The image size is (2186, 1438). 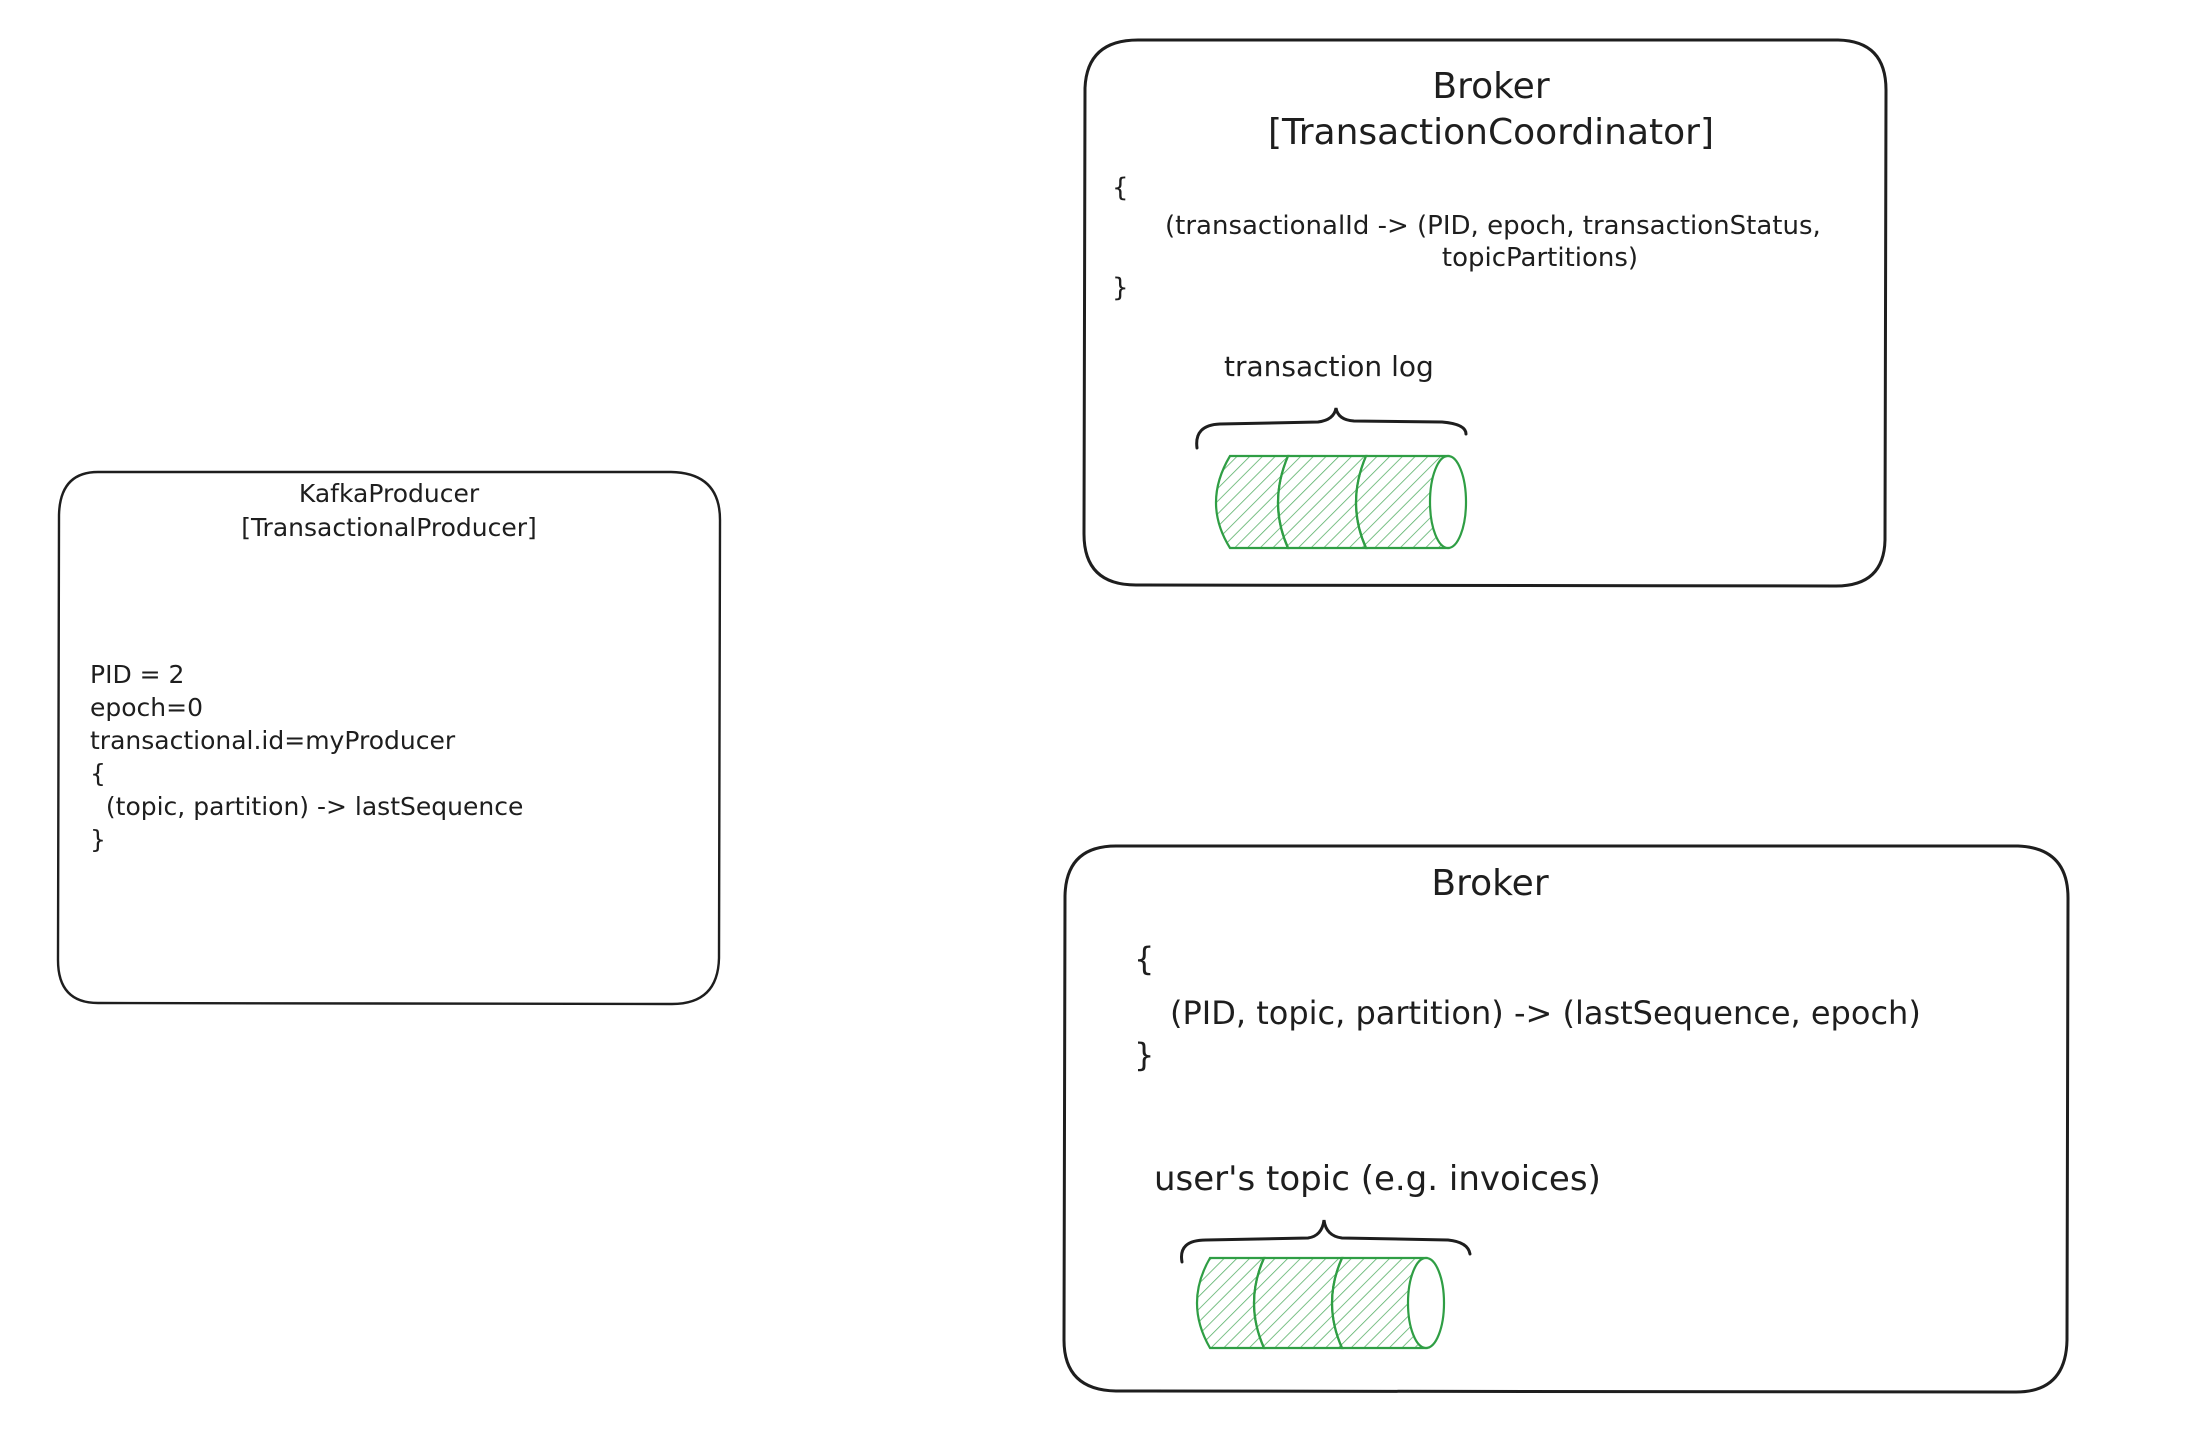 I want to click on transaction-log-brace, so click(x=1331, y=428).